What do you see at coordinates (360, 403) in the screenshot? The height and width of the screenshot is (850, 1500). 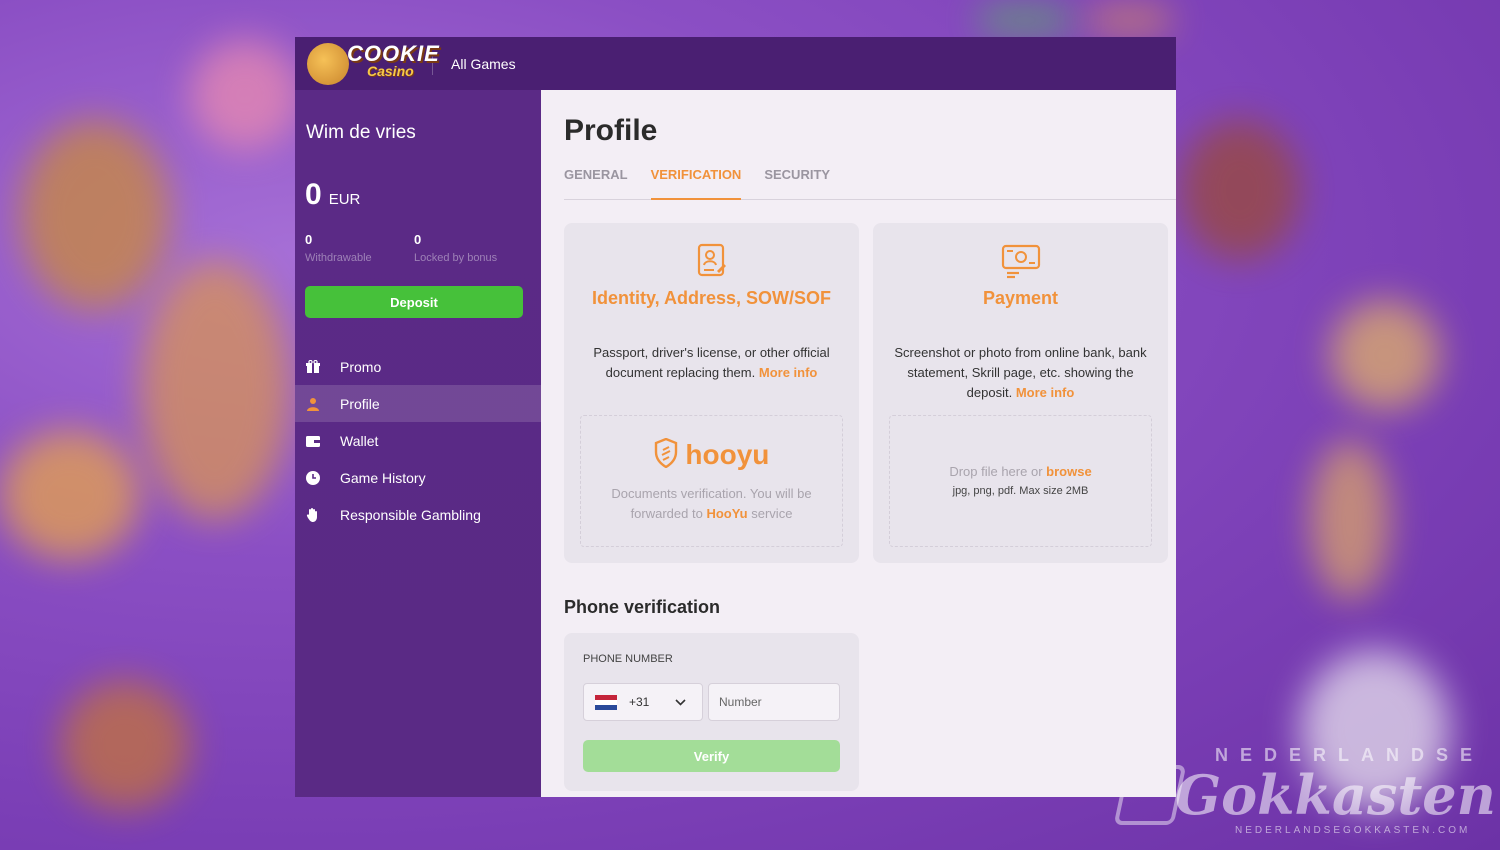 I see `sidebar-item-label: Profile` at bounding box center [360, 403].